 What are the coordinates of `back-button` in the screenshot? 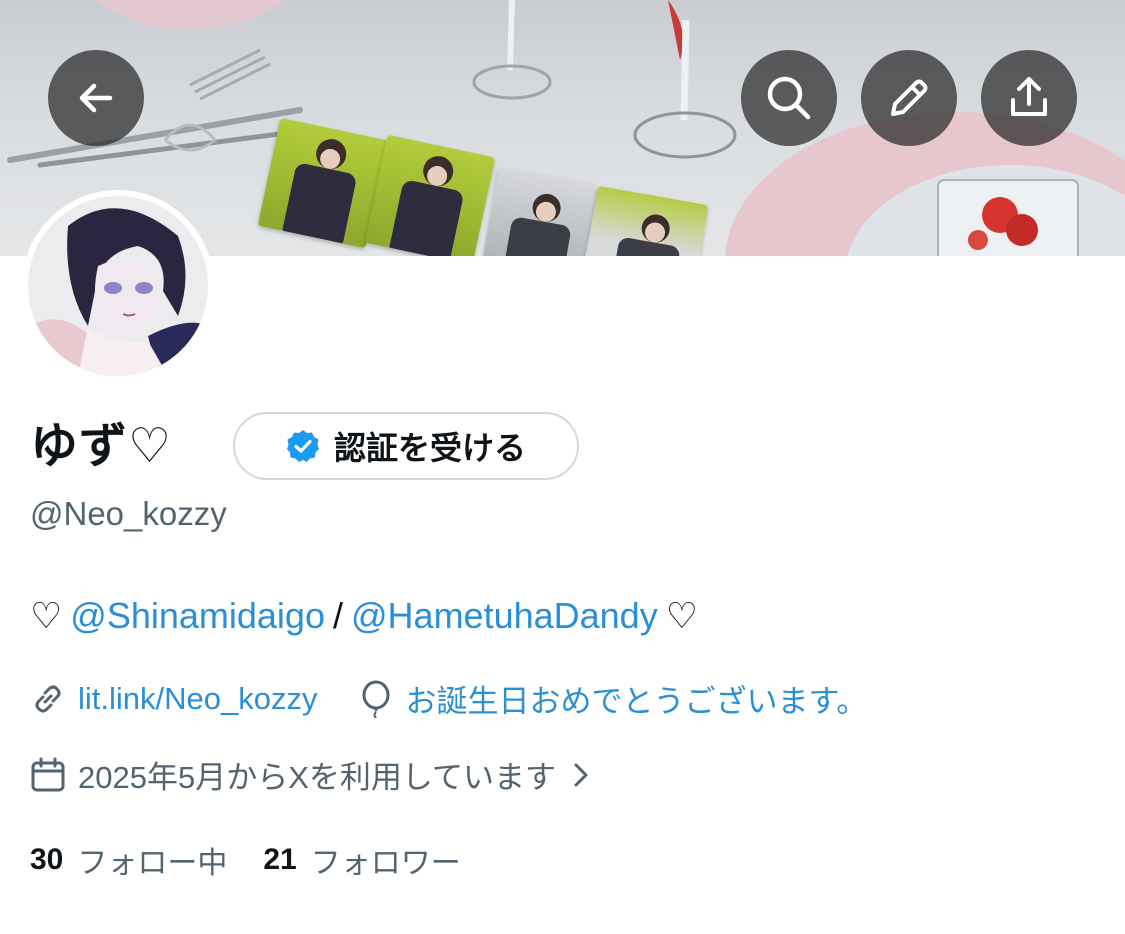 It's located at (96, 98).